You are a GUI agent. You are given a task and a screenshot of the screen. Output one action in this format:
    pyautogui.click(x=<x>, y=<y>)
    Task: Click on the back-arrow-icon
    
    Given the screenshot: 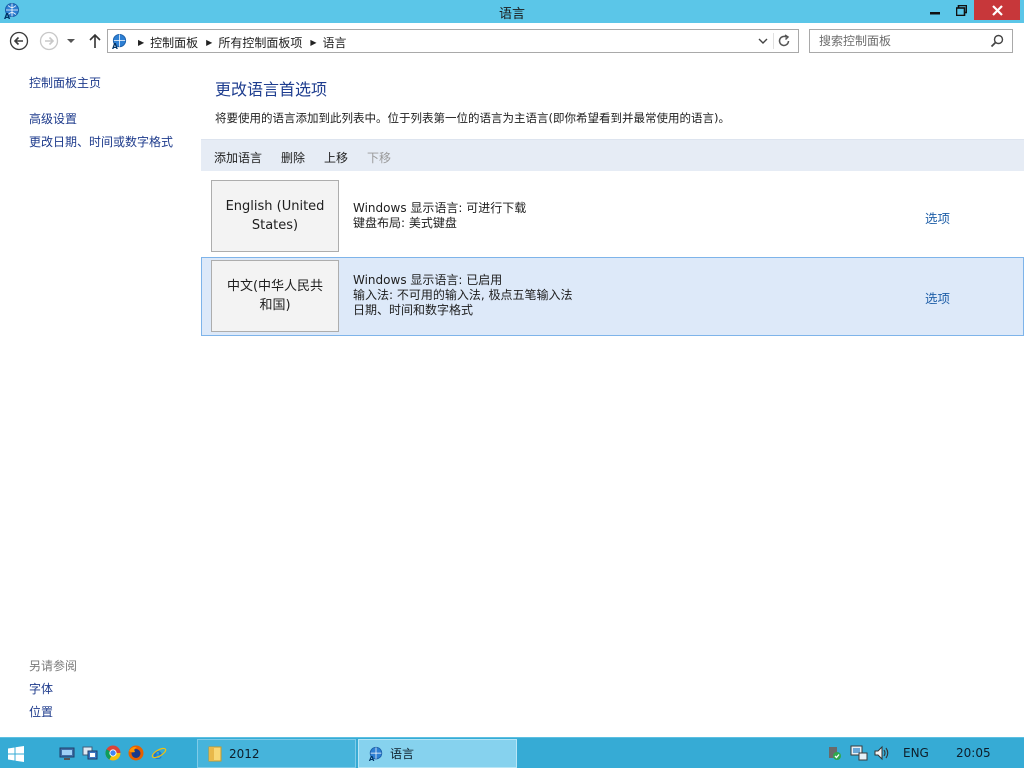 What is the action you would take?
    pyautogui.click(x=19, y=41)
    